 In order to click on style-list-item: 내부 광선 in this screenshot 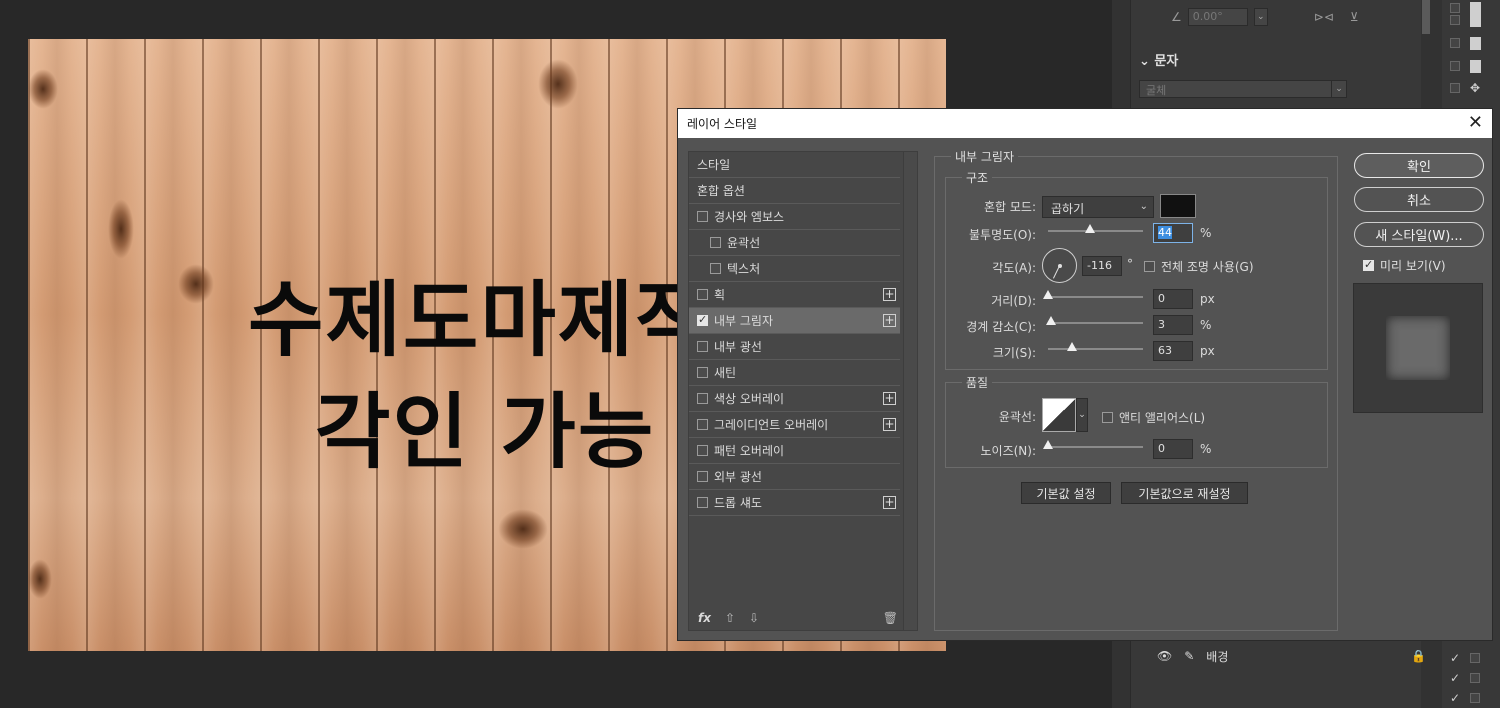, I will do `click(794, 347)`.